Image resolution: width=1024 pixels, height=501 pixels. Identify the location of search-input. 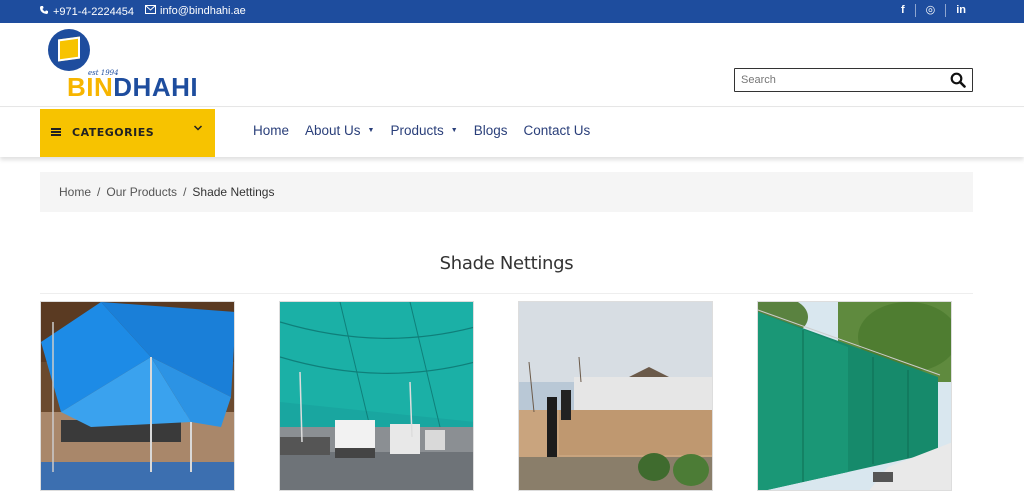
(841, 80).